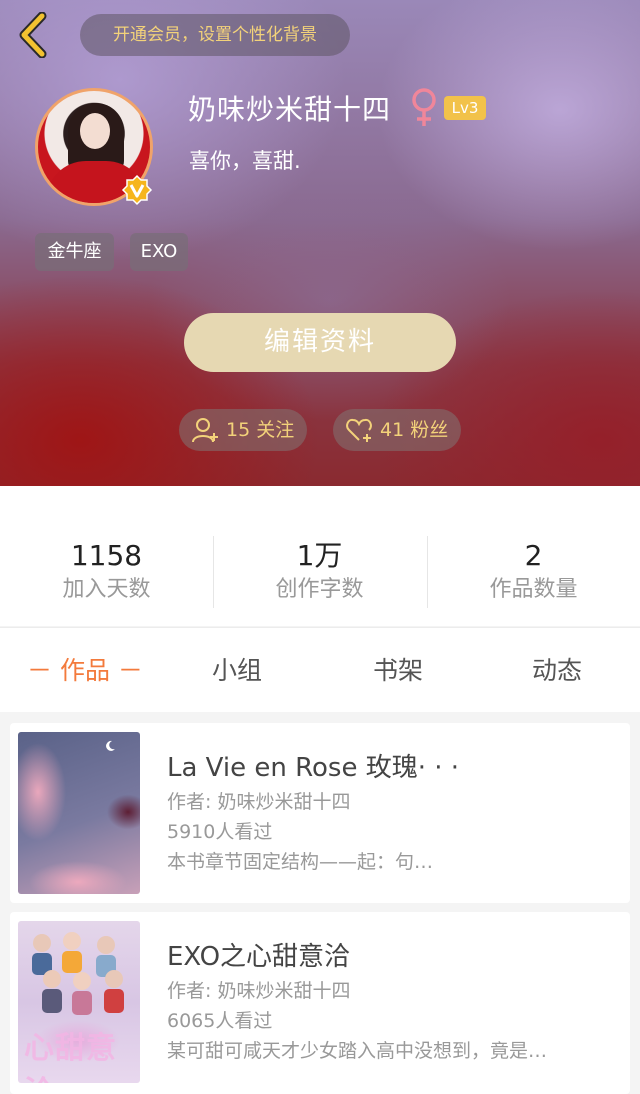 This screenshot has height=1094, width=640. I want to click on work-title: La Vie en Rose 玫瑰· · ·, so click(313, 768).